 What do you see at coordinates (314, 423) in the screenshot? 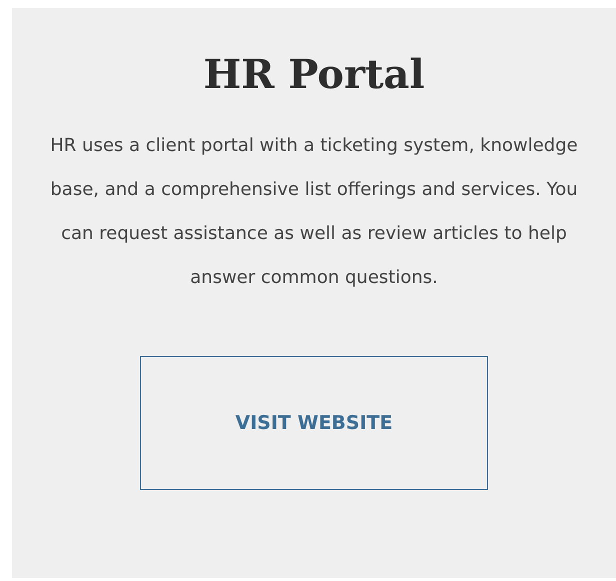
I see `visit-website-button: VISIT WEBSITE` at bounding box center [314, 423].